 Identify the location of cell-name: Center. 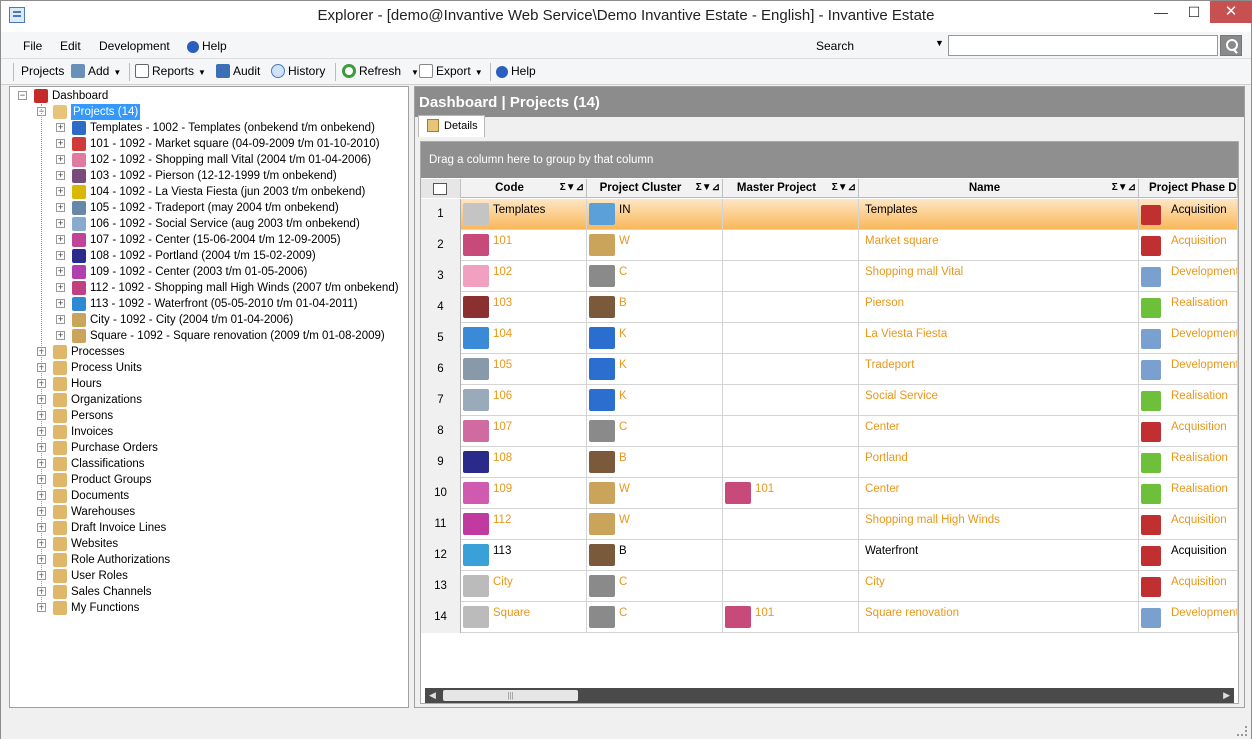
(999, 431).